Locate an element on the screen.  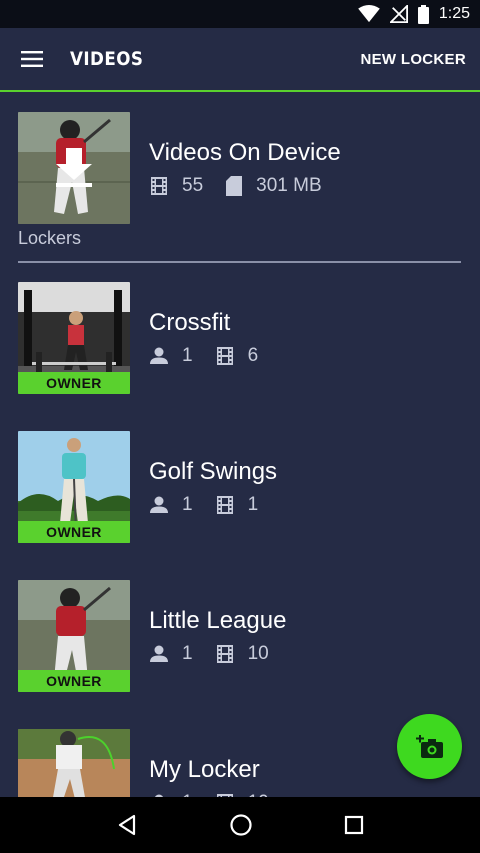
section-divider is located at coordinates (239, 262).